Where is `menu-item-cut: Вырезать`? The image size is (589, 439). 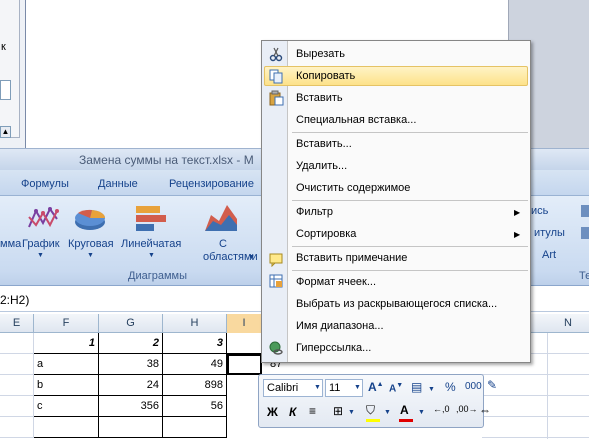 menu-item-cut: Вырезать is located at coordinates (320, 54).